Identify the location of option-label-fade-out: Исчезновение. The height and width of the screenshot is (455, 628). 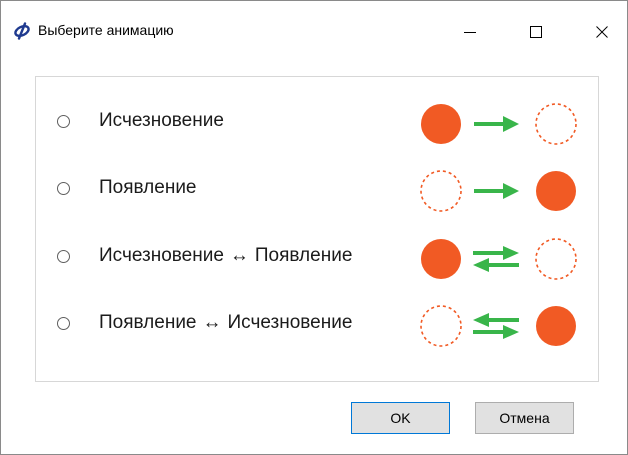
(161, 121).